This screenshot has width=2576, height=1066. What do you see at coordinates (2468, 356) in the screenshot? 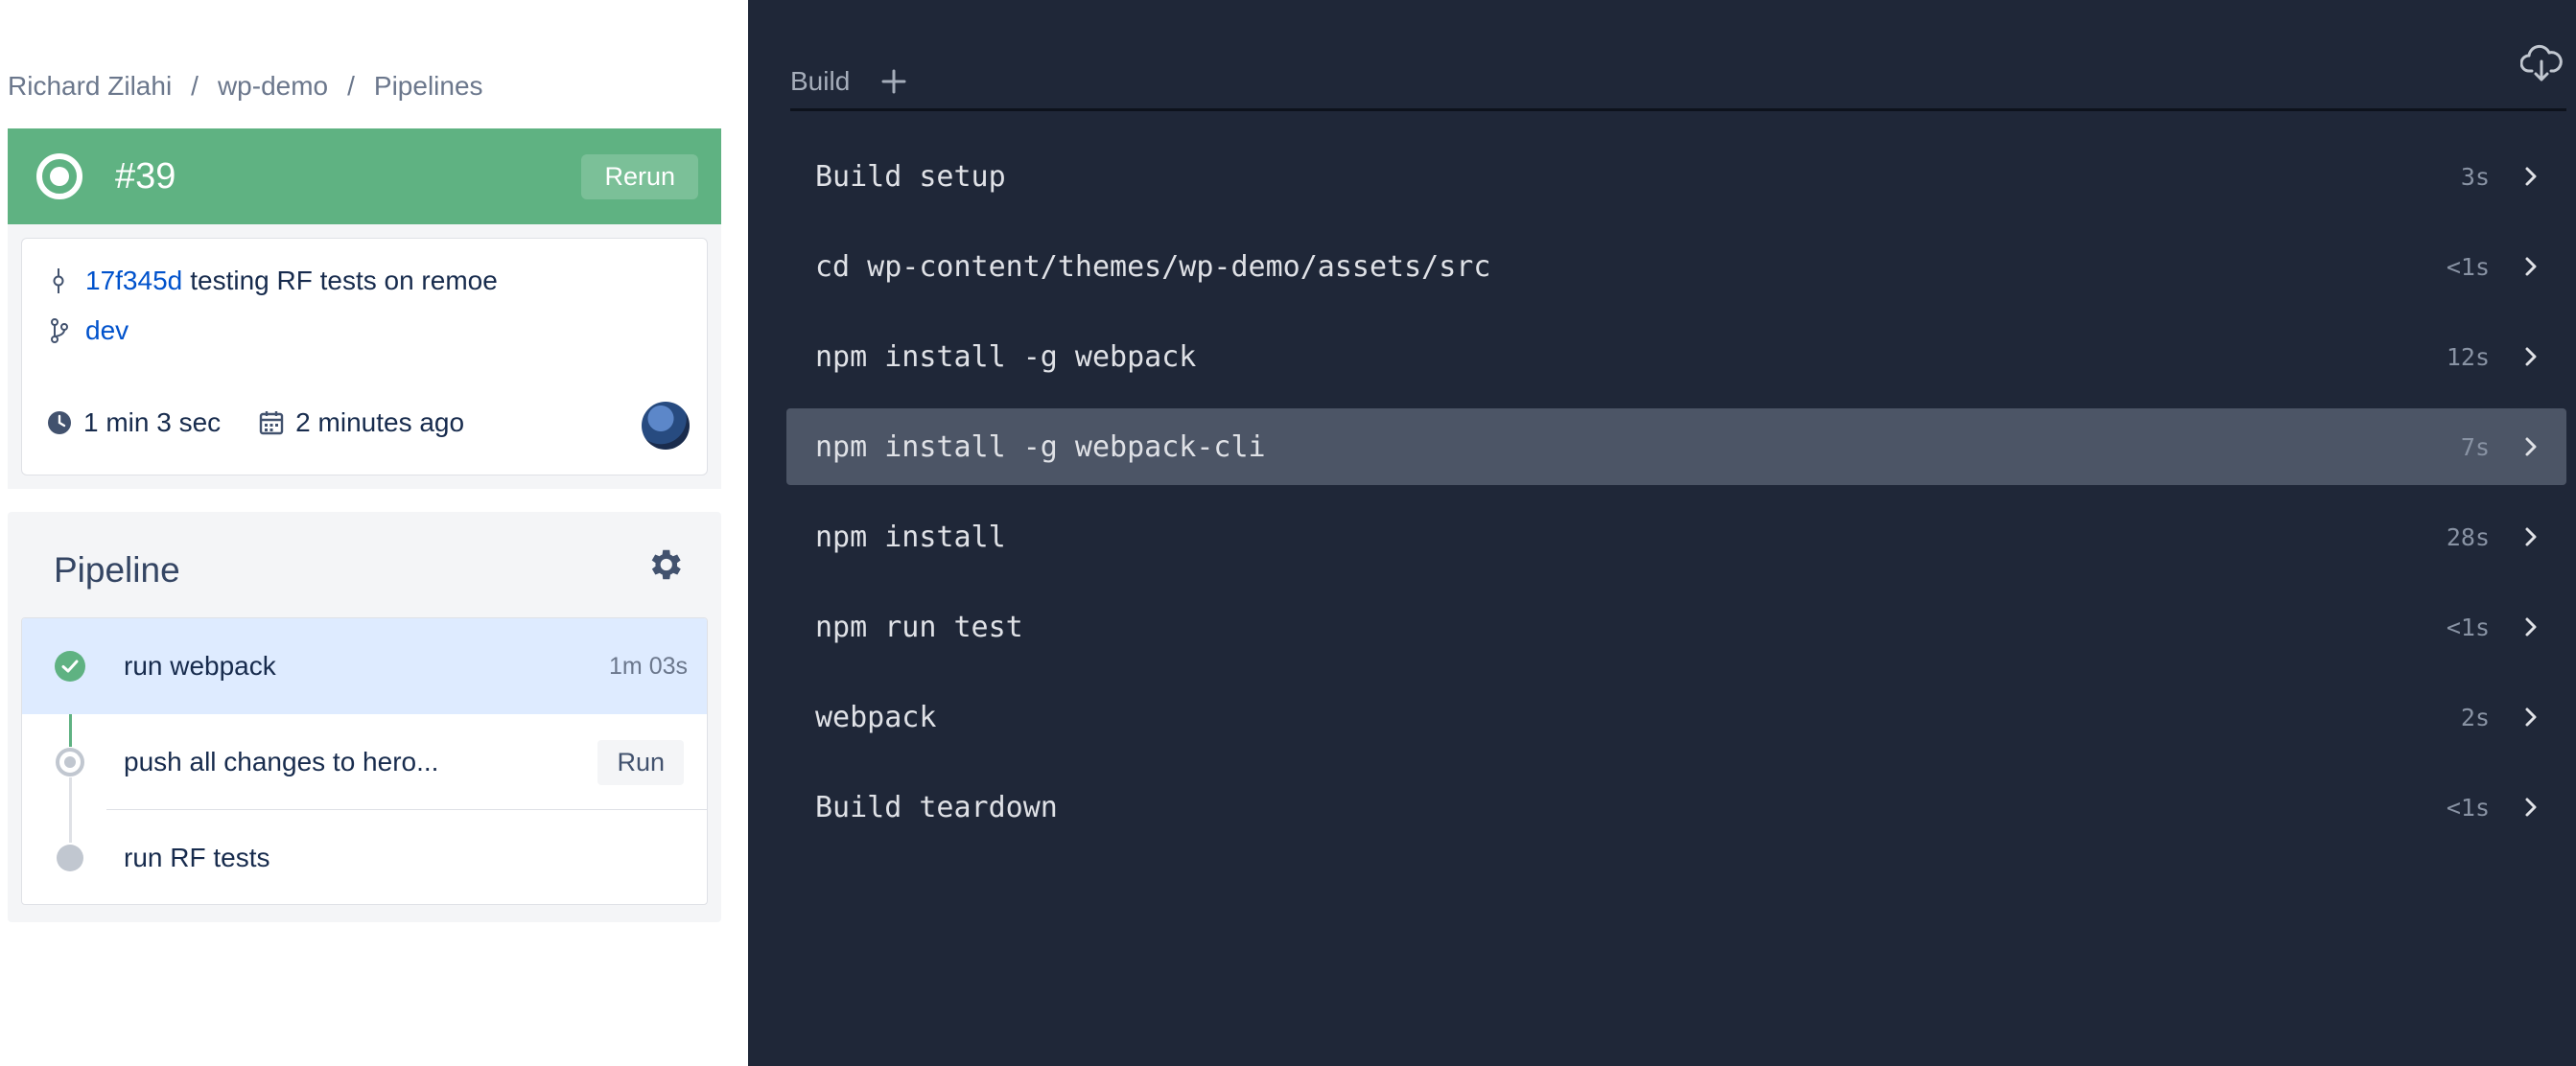
I see `log-step-duration: 12s` at bounding box center [2468, 356].